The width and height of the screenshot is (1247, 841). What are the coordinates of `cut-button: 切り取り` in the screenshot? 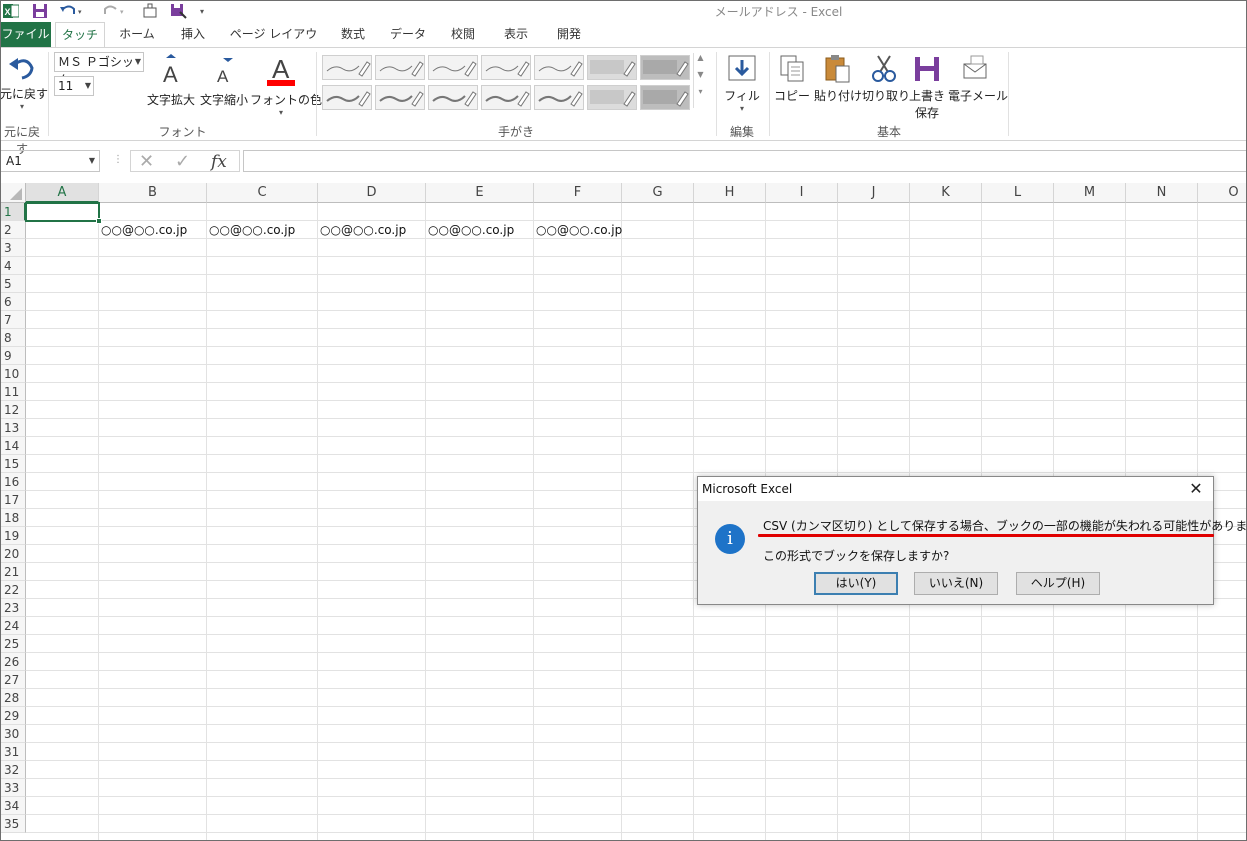 It's located at (886, 79).